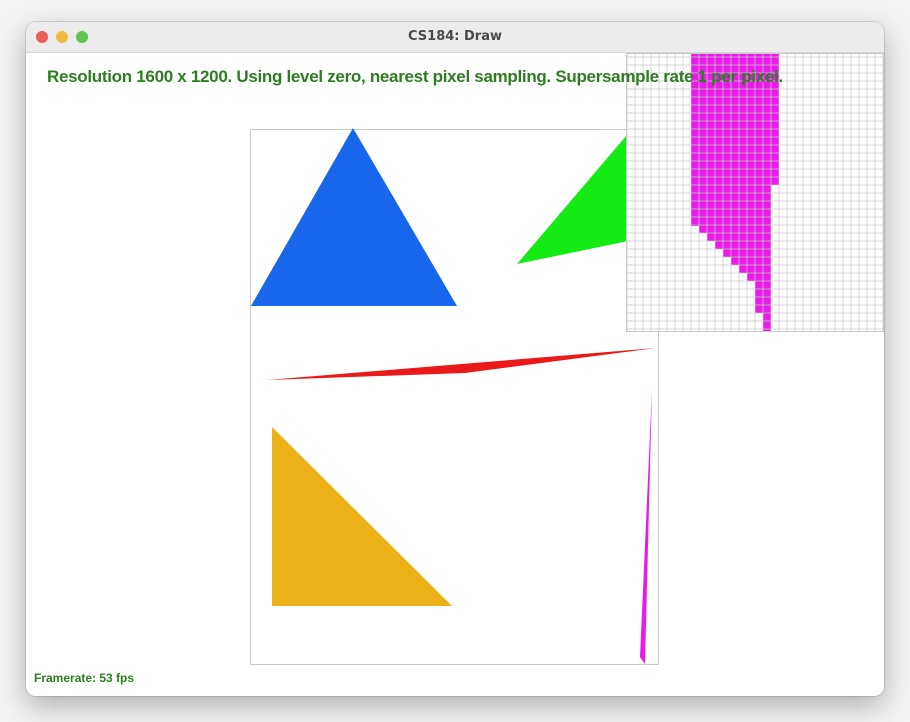 The image size is (910, 722). I want to click on framerate-text: Framerate: 53 fps, so click(84, 678).